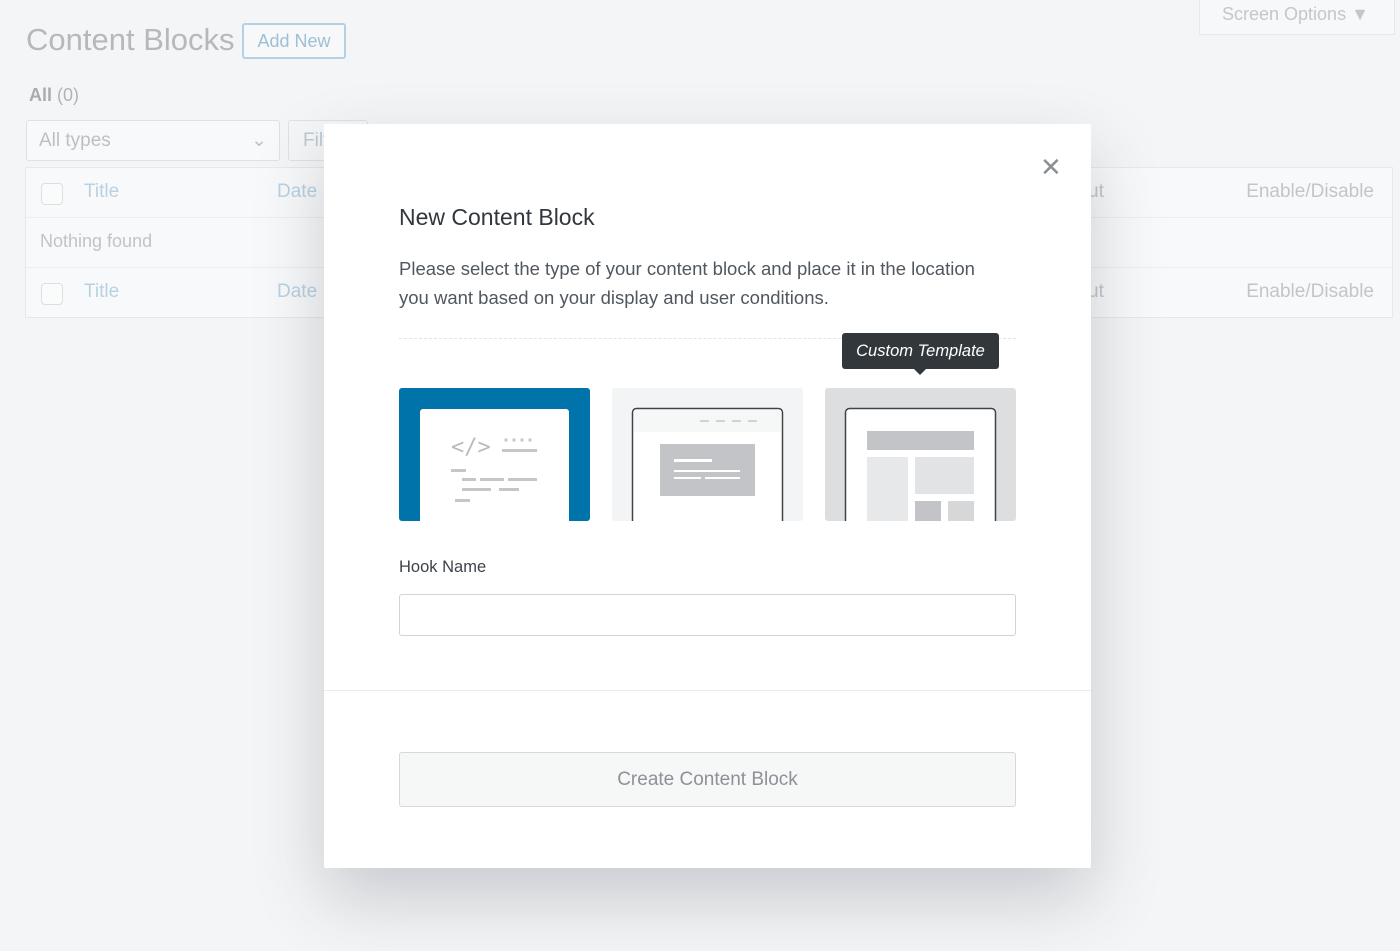 The width and height of the screenshot is (1400, 951). I want to click on column-enable: Enable/Disable, so click(1310, 191).